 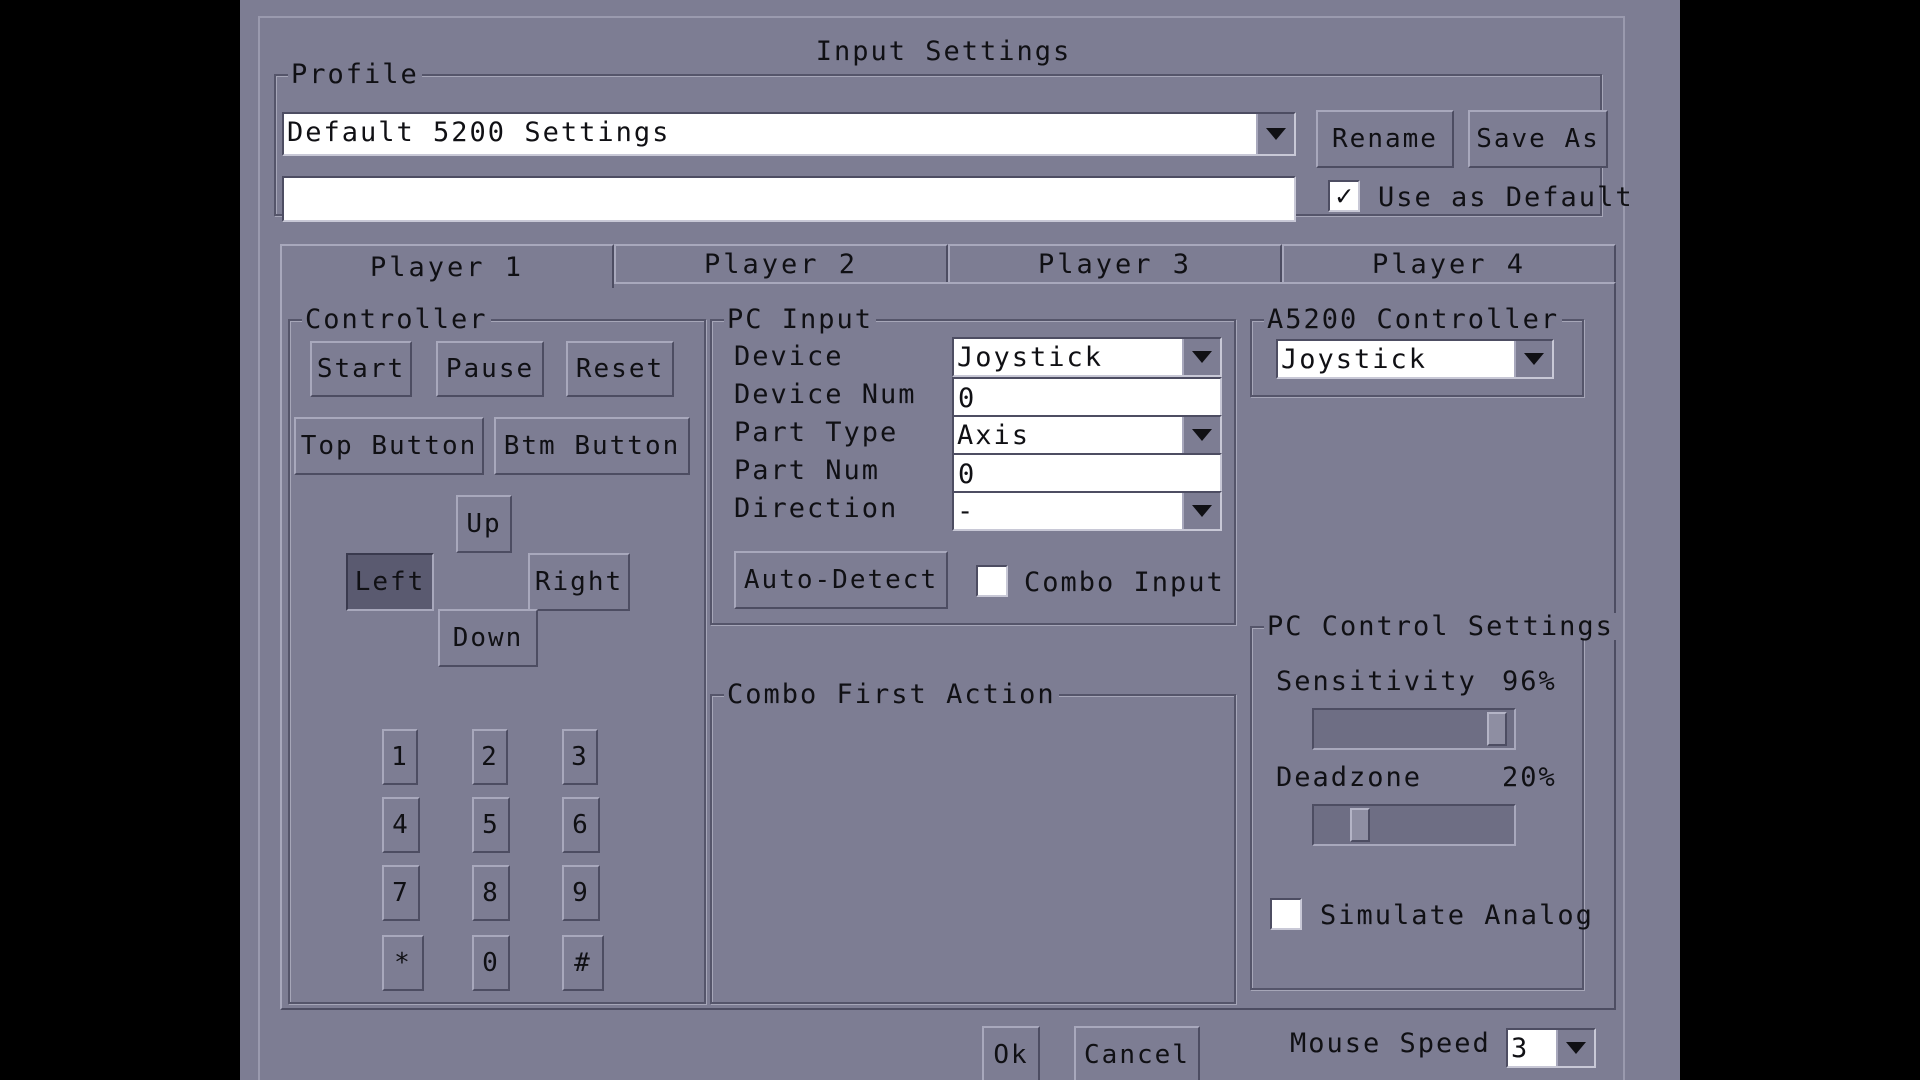 I want to click on keypad-2-button: 2, so click(x=490, y=757).